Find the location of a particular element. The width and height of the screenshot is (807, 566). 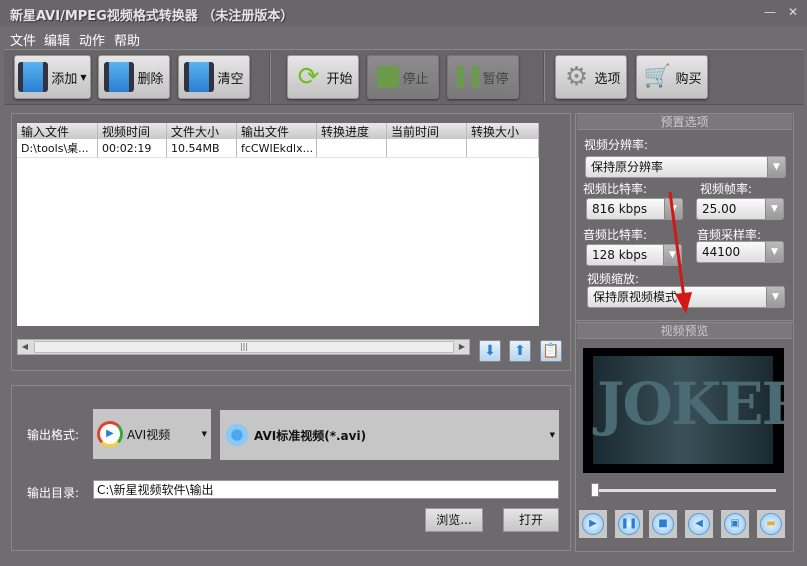

audio-bitrate-label: 音频比特率: is located at coordinates (615, 235).